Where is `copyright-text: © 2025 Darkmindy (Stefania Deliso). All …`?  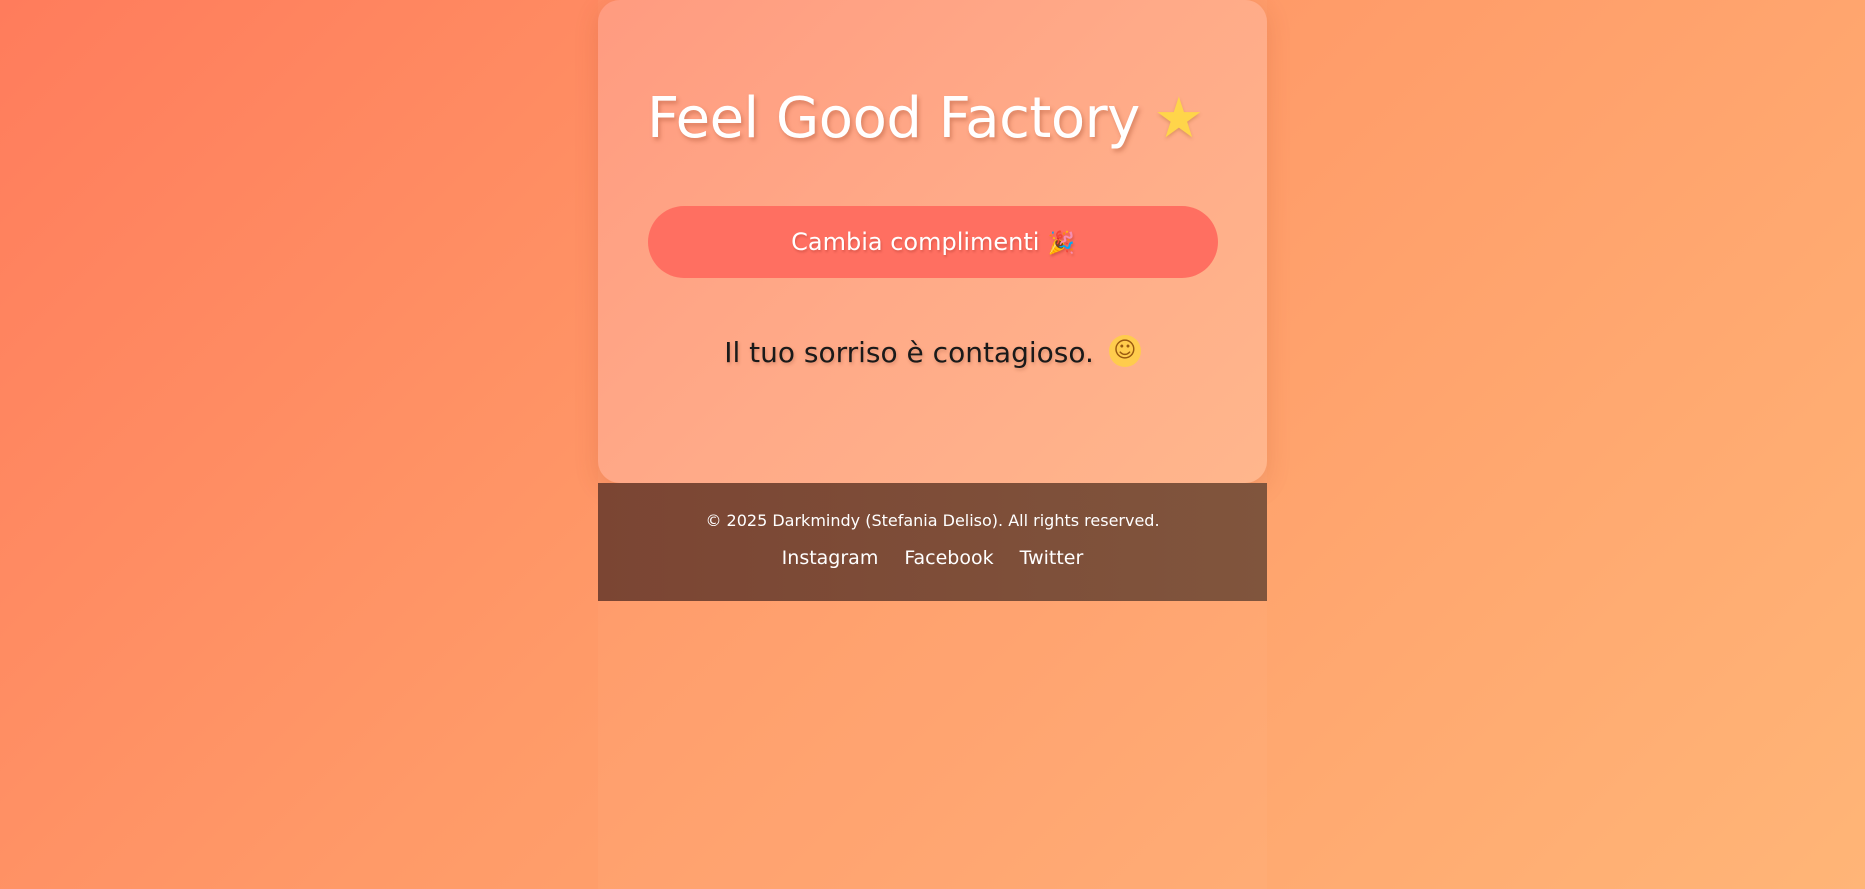
copyright-text: © 2025 Darkmindy (Stefania Deliso). All … is located at coordinates (932, 520).